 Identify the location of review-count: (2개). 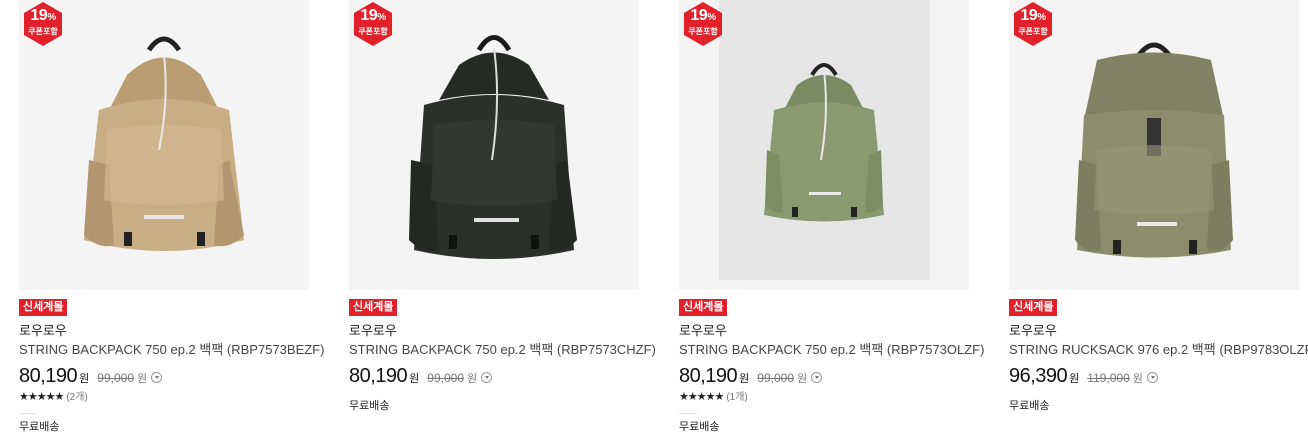
(77, 397).